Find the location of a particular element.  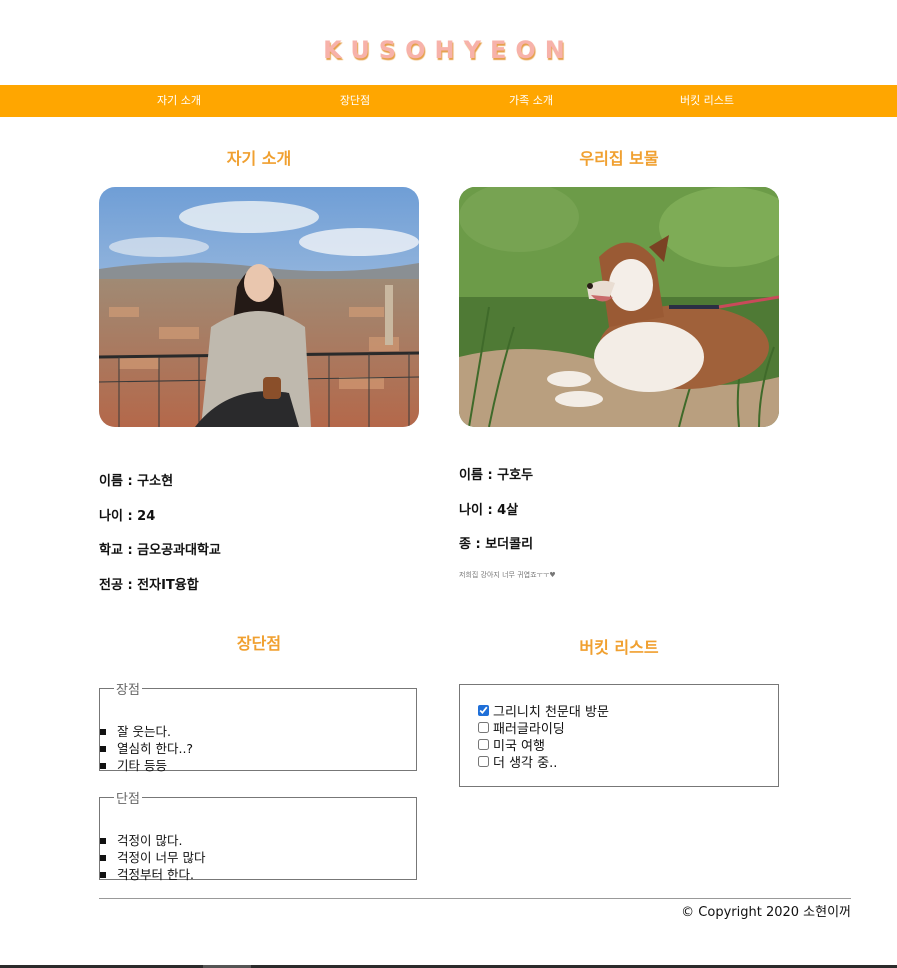

bucket-item-thinking: 더 생각 중.. is located at coordinates (518, 762).